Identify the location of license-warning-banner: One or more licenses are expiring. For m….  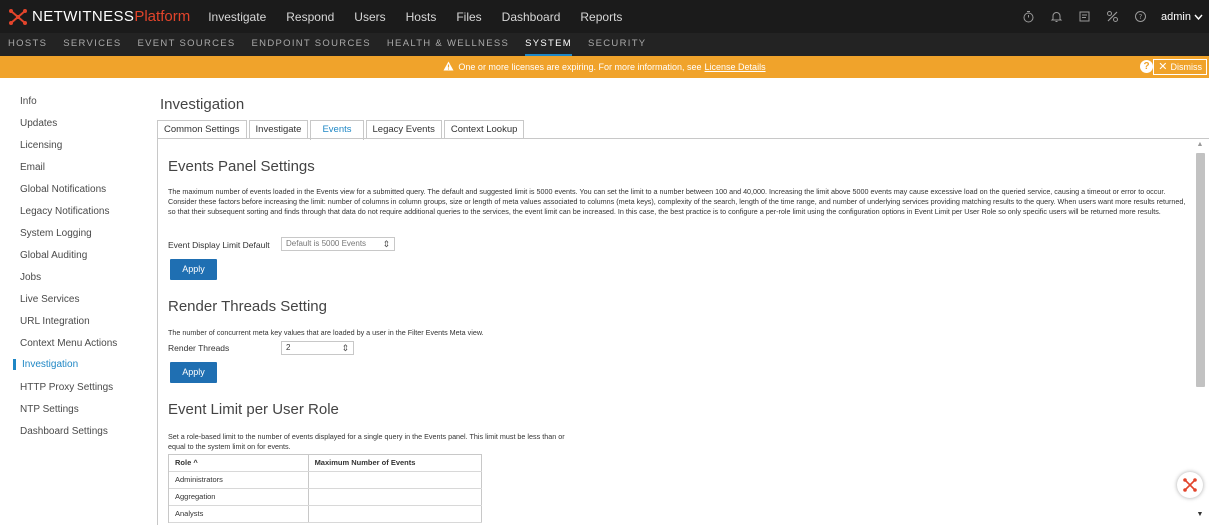
(604, 67).